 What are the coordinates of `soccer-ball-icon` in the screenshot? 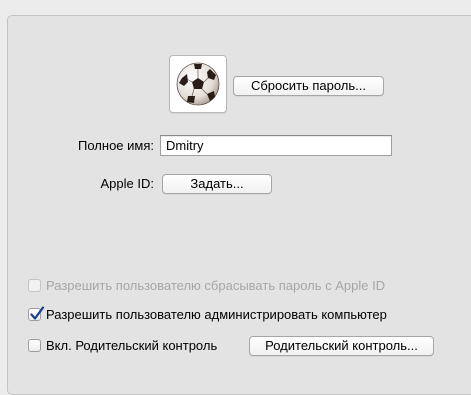 It's located at (198, 84).